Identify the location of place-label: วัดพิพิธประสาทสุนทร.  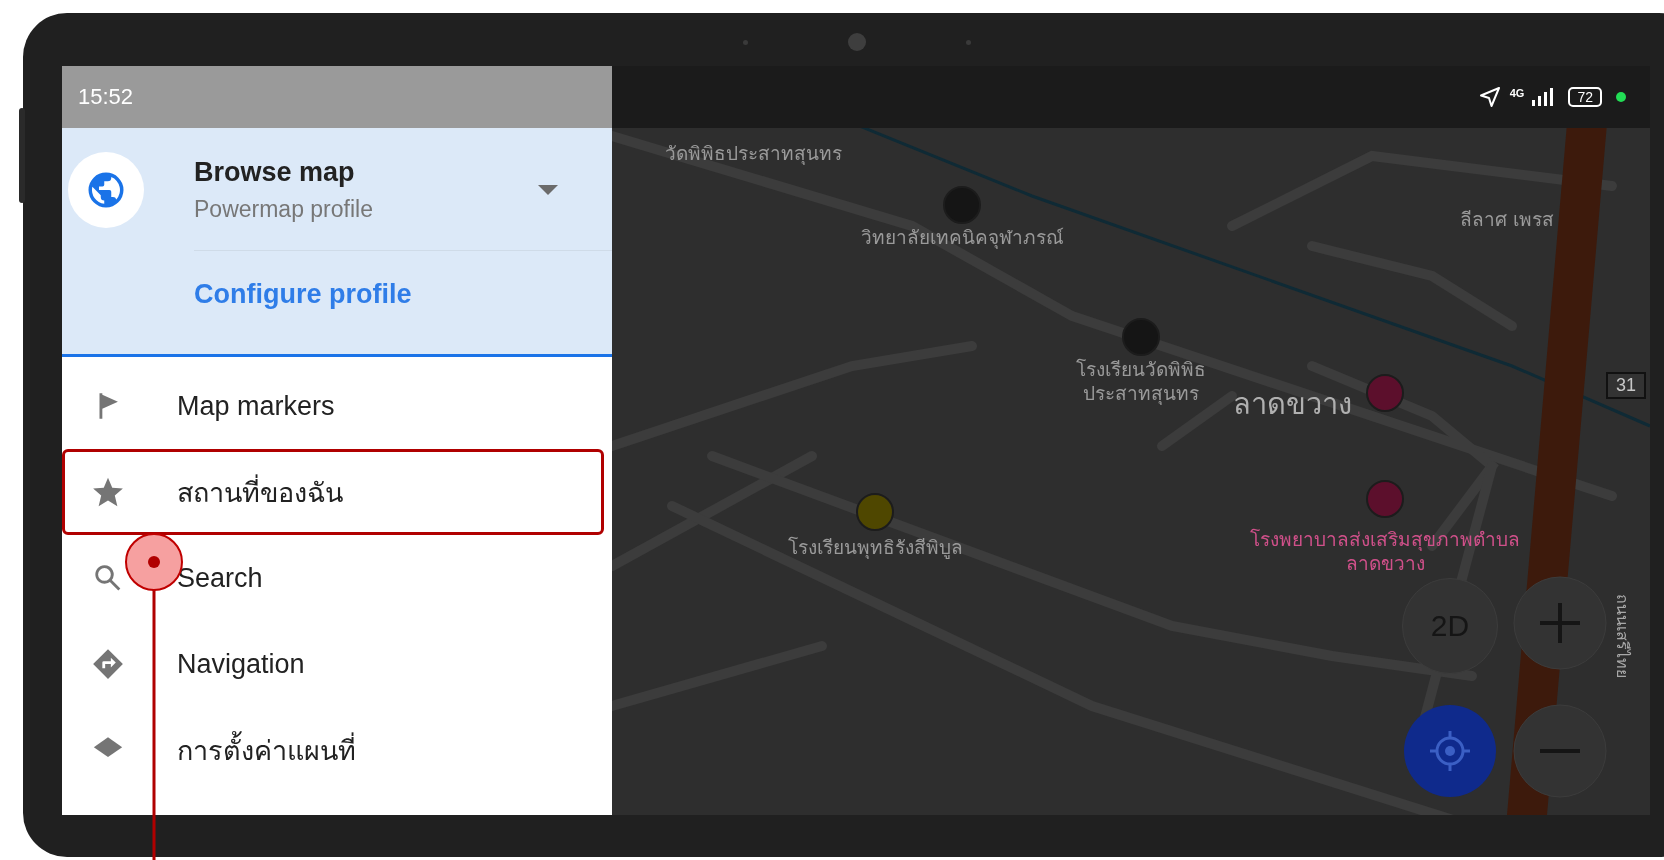
(753, 154).